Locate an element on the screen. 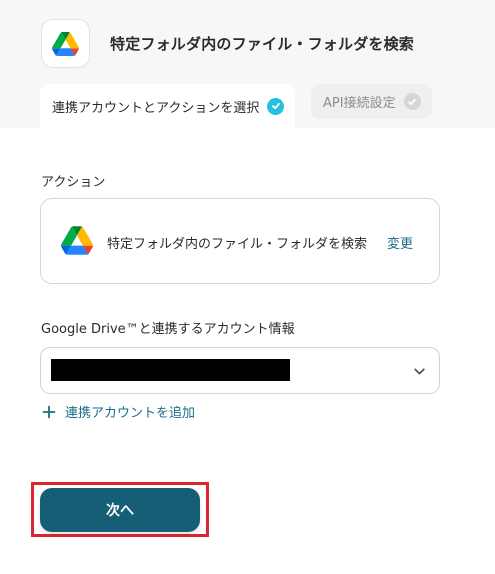 The width and height of the screenshot is (495, 574). account-section-label: Google Drive™と連携するアカウント情報 is located at coordinates (168, 329).